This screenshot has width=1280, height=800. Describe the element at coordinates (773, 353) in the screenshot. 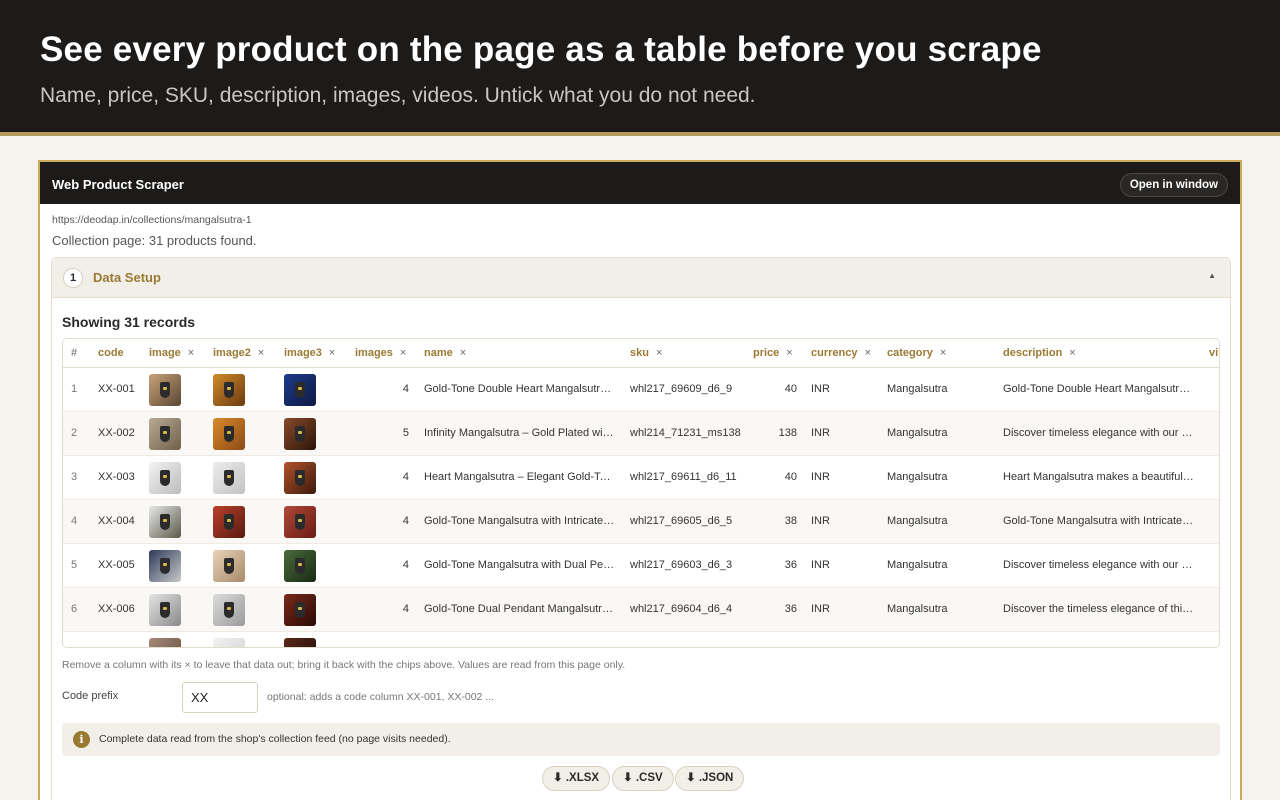

I see `column-header-price: price ×` at that location.